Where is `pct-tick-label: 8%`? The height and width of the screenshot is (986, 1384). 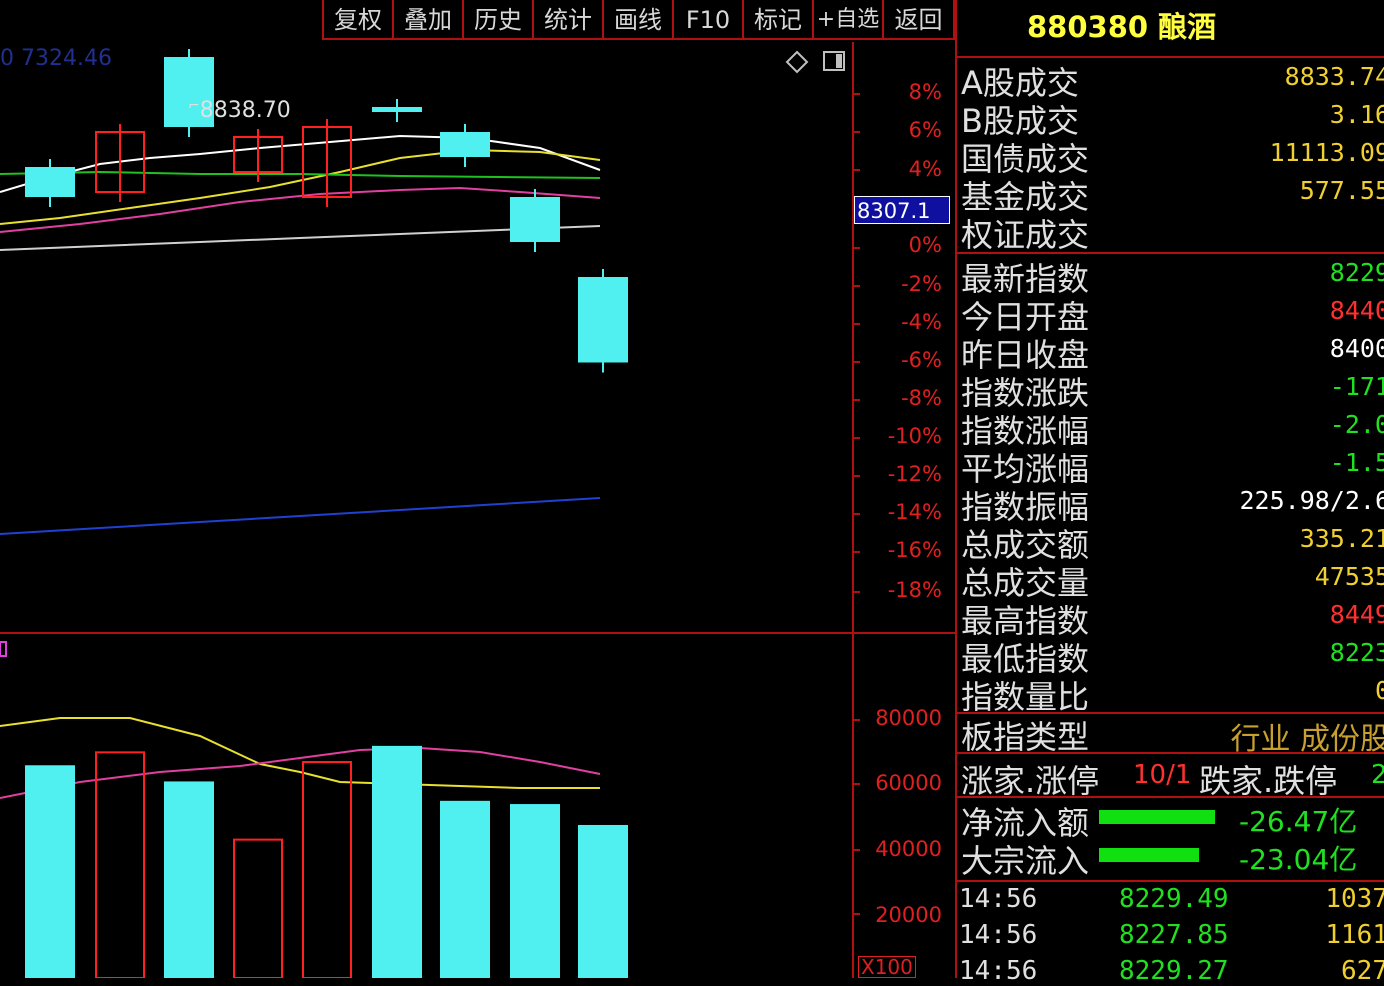 pct-tick-label: 8% is located at coordinates (925, 92).